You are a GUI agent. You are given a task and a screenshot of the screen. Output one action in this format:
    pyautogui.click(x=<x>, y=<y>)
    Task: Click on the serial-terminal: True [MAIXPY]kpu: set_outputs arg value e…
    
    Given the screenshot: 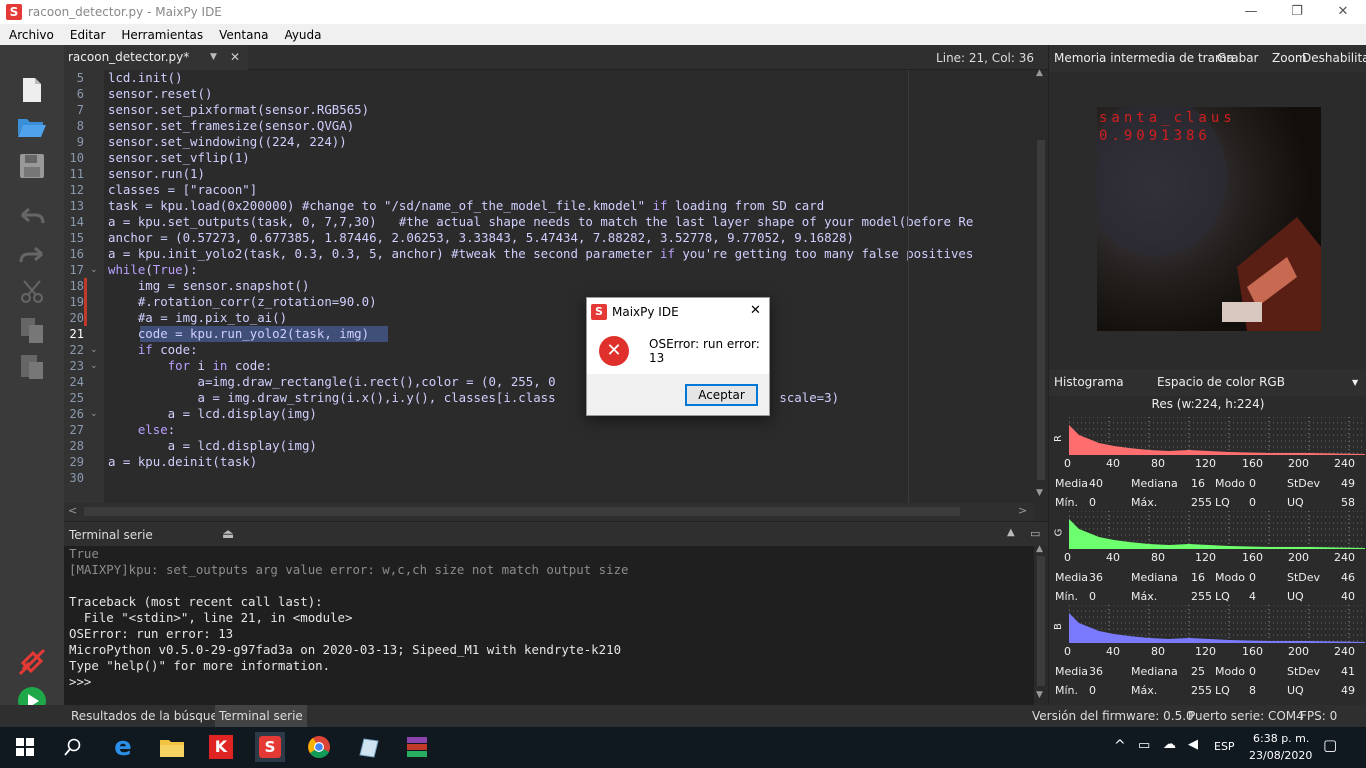 What is the action you would take?
    pyautogui.click(x=549, y=625)
    